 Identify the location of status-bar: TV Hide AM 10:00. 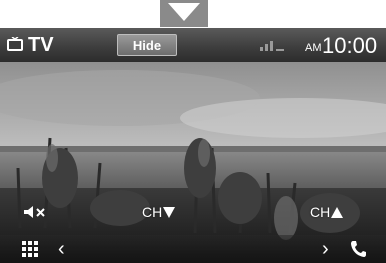
(193, 45).